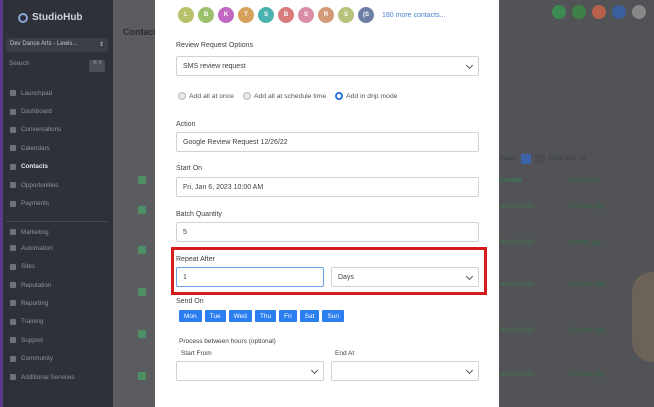  What do you see at coordinates (196, 353) in the screenshot?
I see `start-from-label: Start From` at bounding box center [196, 353].